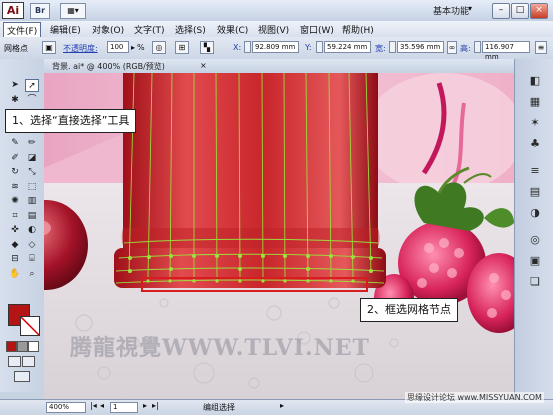 The height and width of the screenshot is (415, 553). I want to click on panel-menu-icon: ≡, so click(541, 47).